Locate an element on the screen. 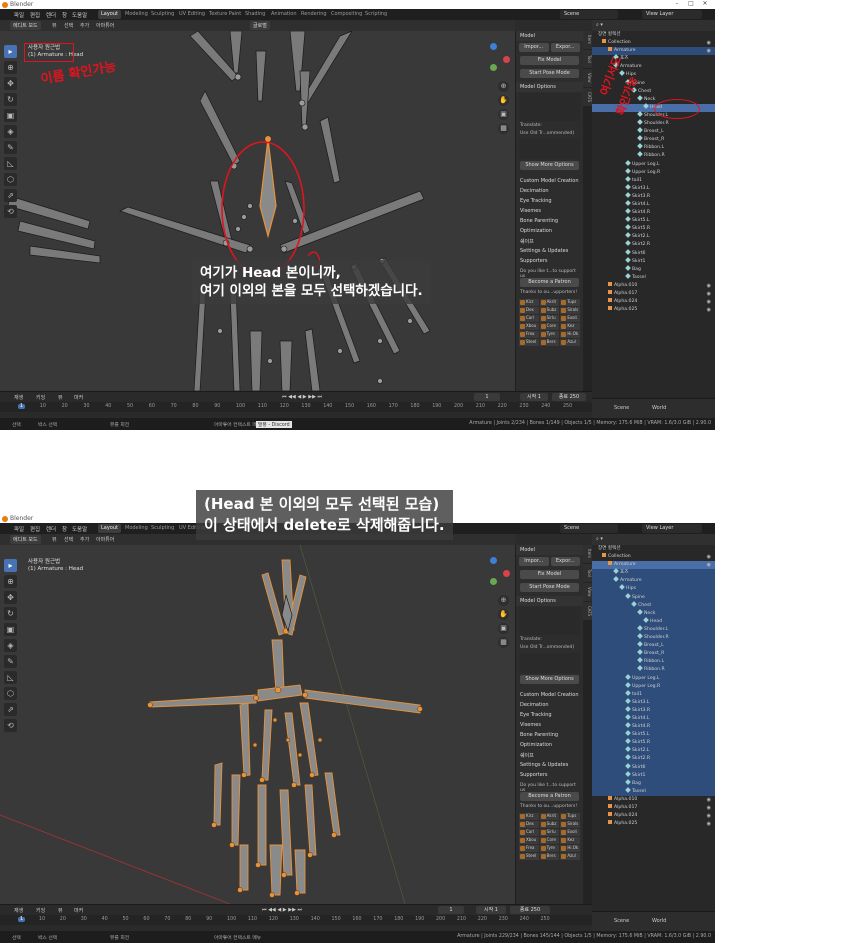 This screenshot has width=850, height=943. grid-icon: ▦ is located at coordinates (503, 128).